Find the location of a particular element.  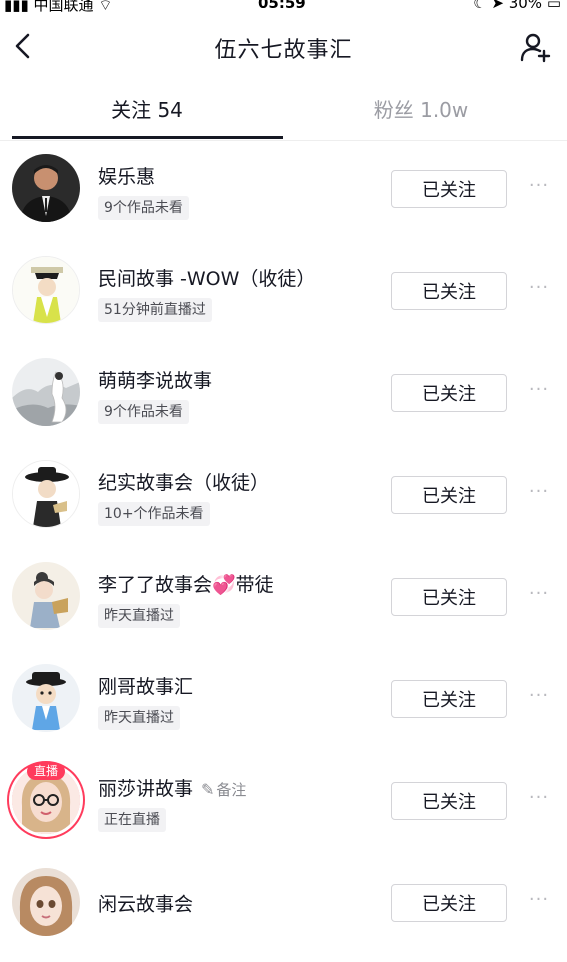

list-item: 民间故事 -WOW（收徒） 51分钟前直播过 已关注 ··· is located at coordinates (283, 291).